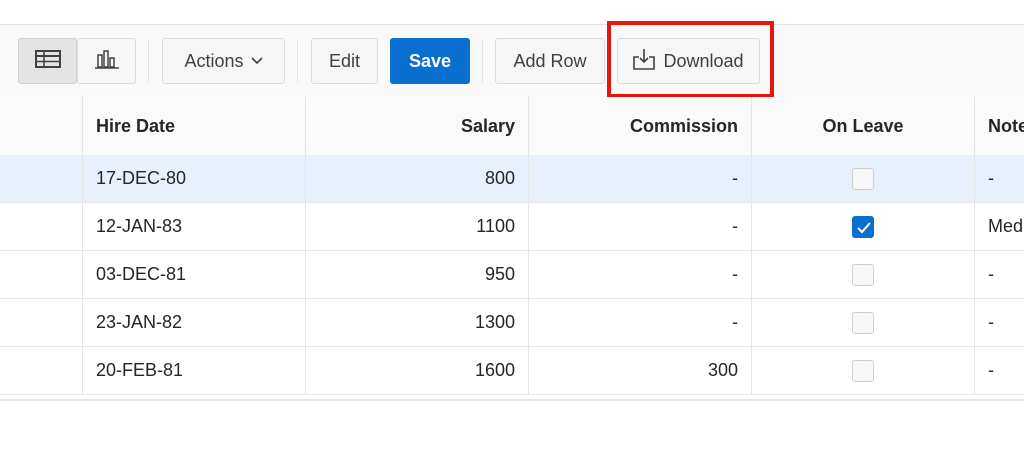 This screenshot has width=1024, height=455. I want to click on cell-hire-date-value: 03-DEC-81, so click(141, 274).